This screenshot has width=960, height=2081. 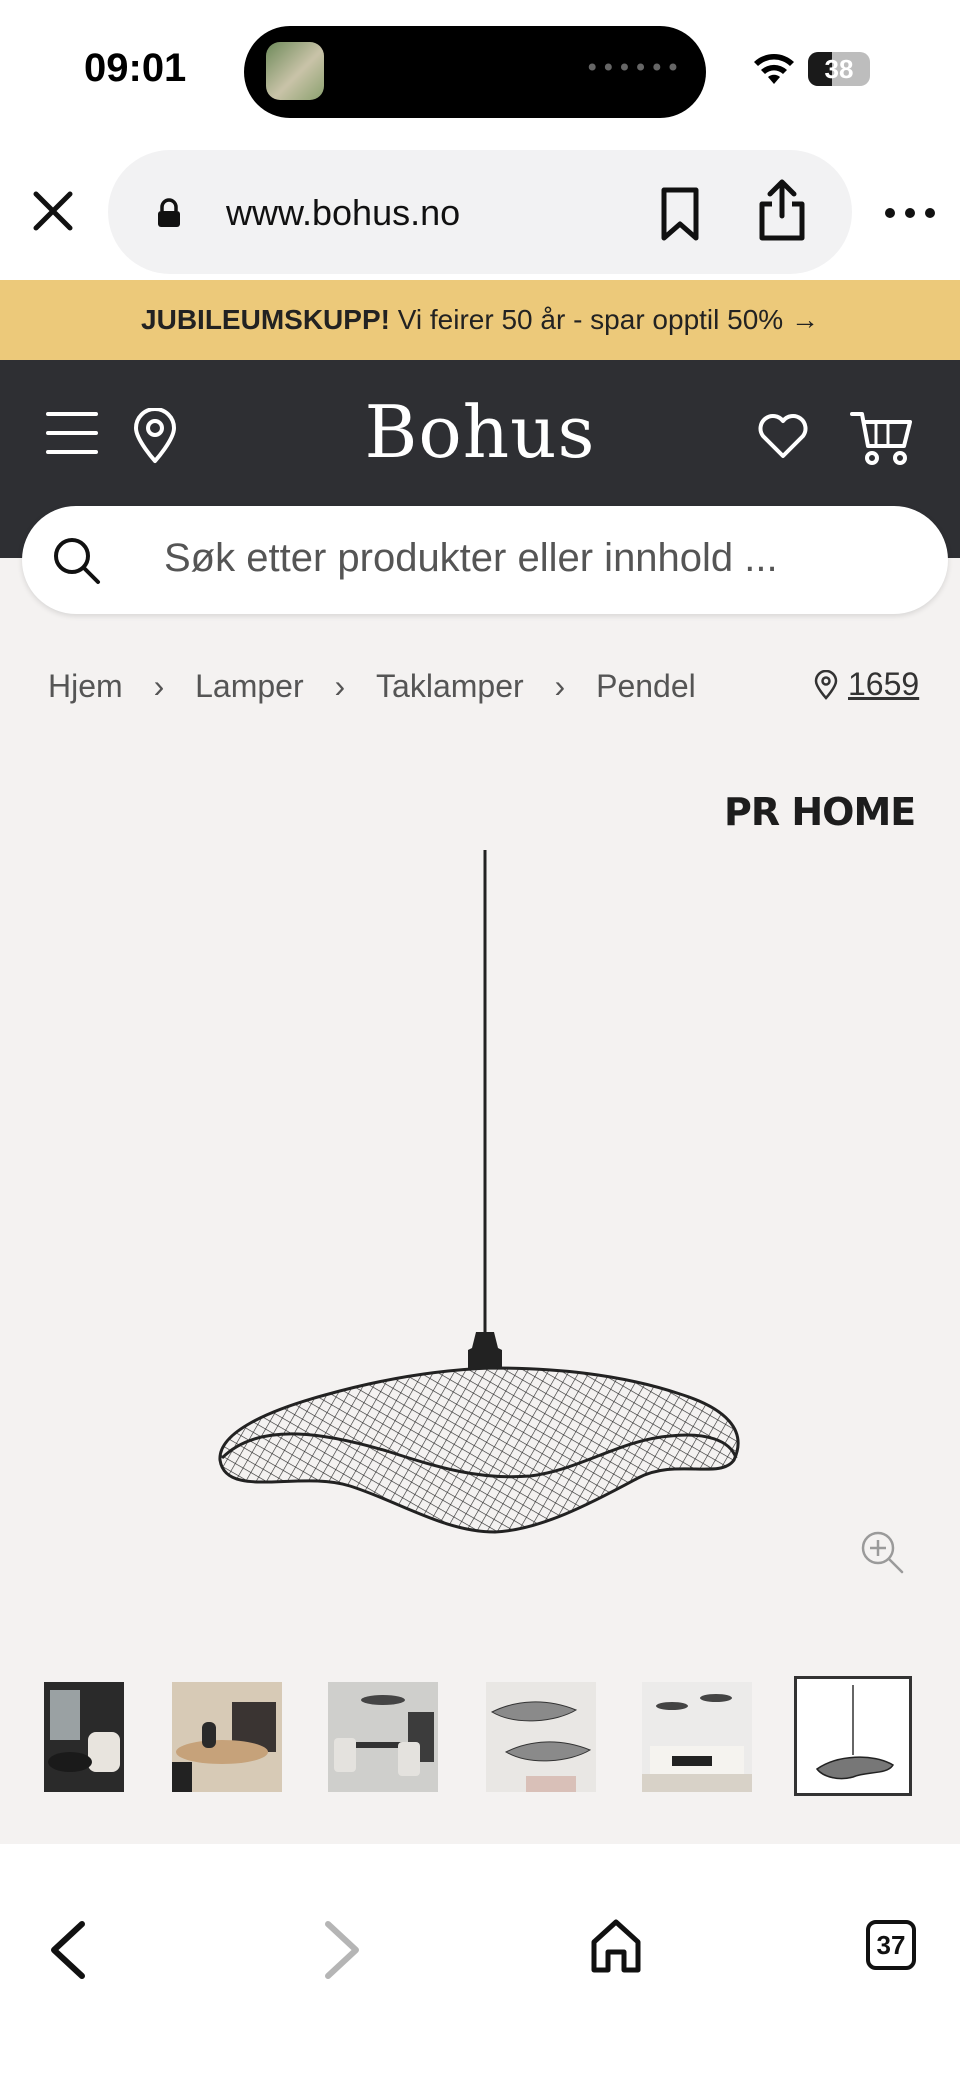 I want to click on brand-logo: PR HOME, so click(x=820, y=812).